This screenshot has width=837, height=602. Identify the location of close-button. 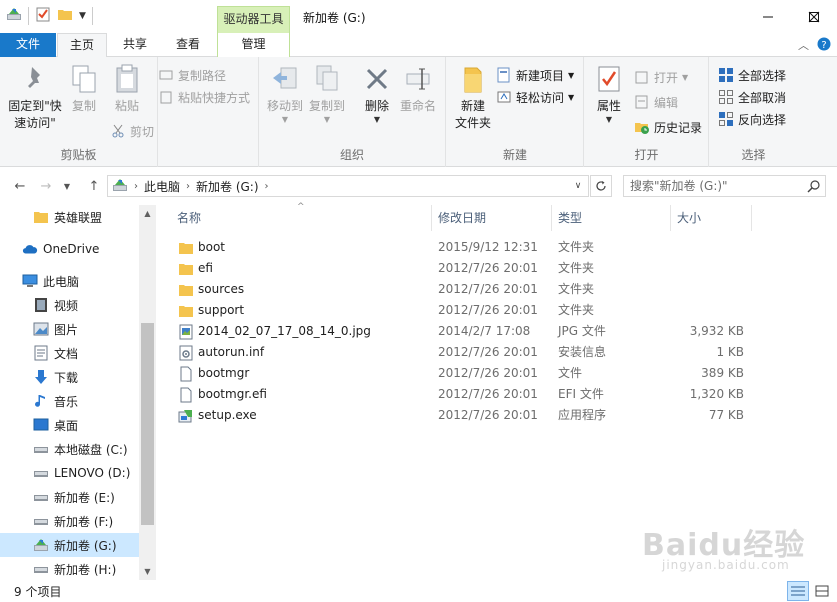
(814, 16).